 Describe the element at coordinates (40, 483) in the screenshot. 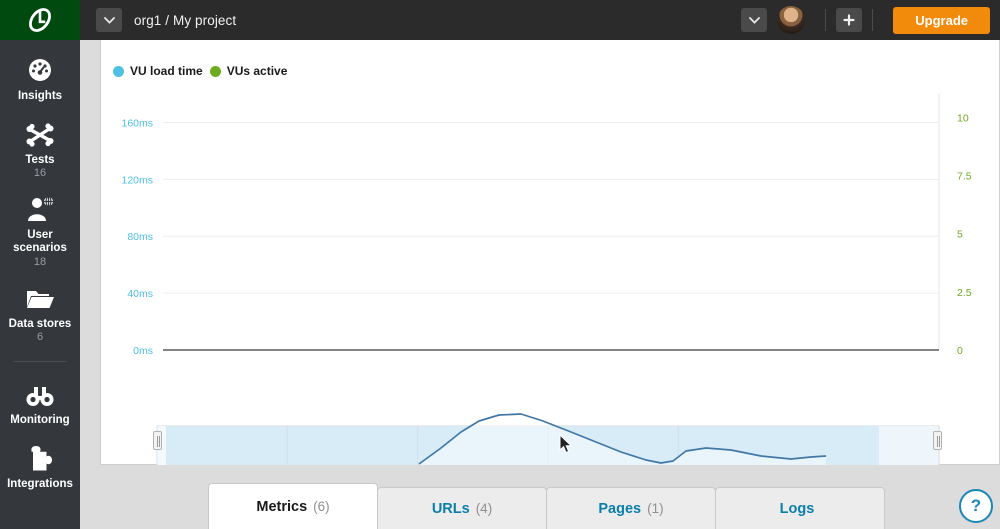

I see `sidebar-item-label: Integrations` at that location.